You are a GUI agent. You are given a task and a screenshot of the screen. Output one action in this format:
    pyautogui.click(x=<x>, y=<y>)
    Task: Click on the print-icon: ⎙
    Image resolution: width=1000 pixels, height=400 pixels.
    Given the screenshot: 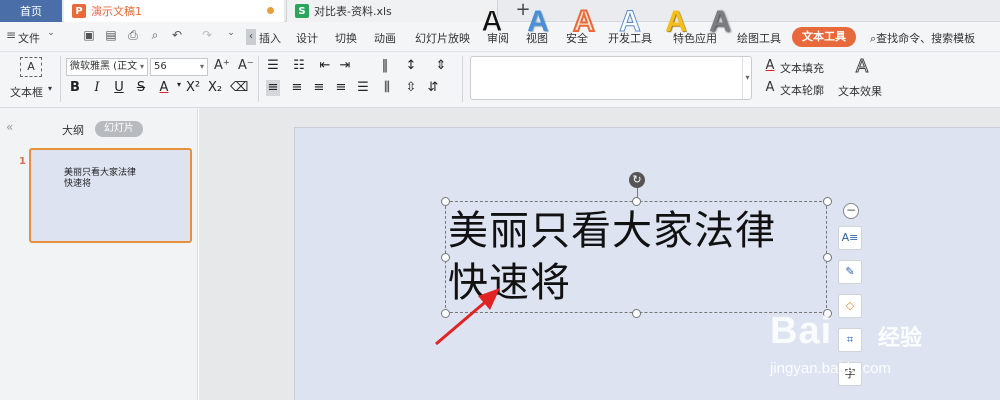 What is the action you would take?
    pyautogui.click(x=133, y=36)
    